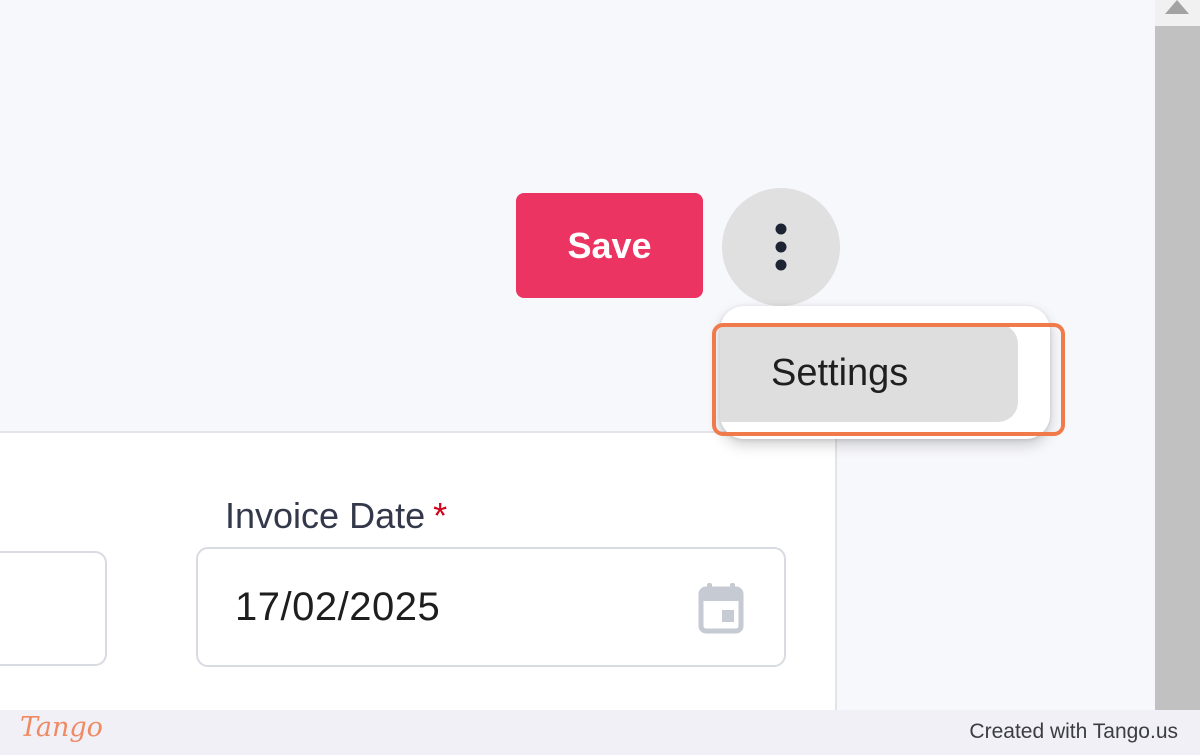  I want to click on scroll-up-arrow-icon, so click(1177, 7).